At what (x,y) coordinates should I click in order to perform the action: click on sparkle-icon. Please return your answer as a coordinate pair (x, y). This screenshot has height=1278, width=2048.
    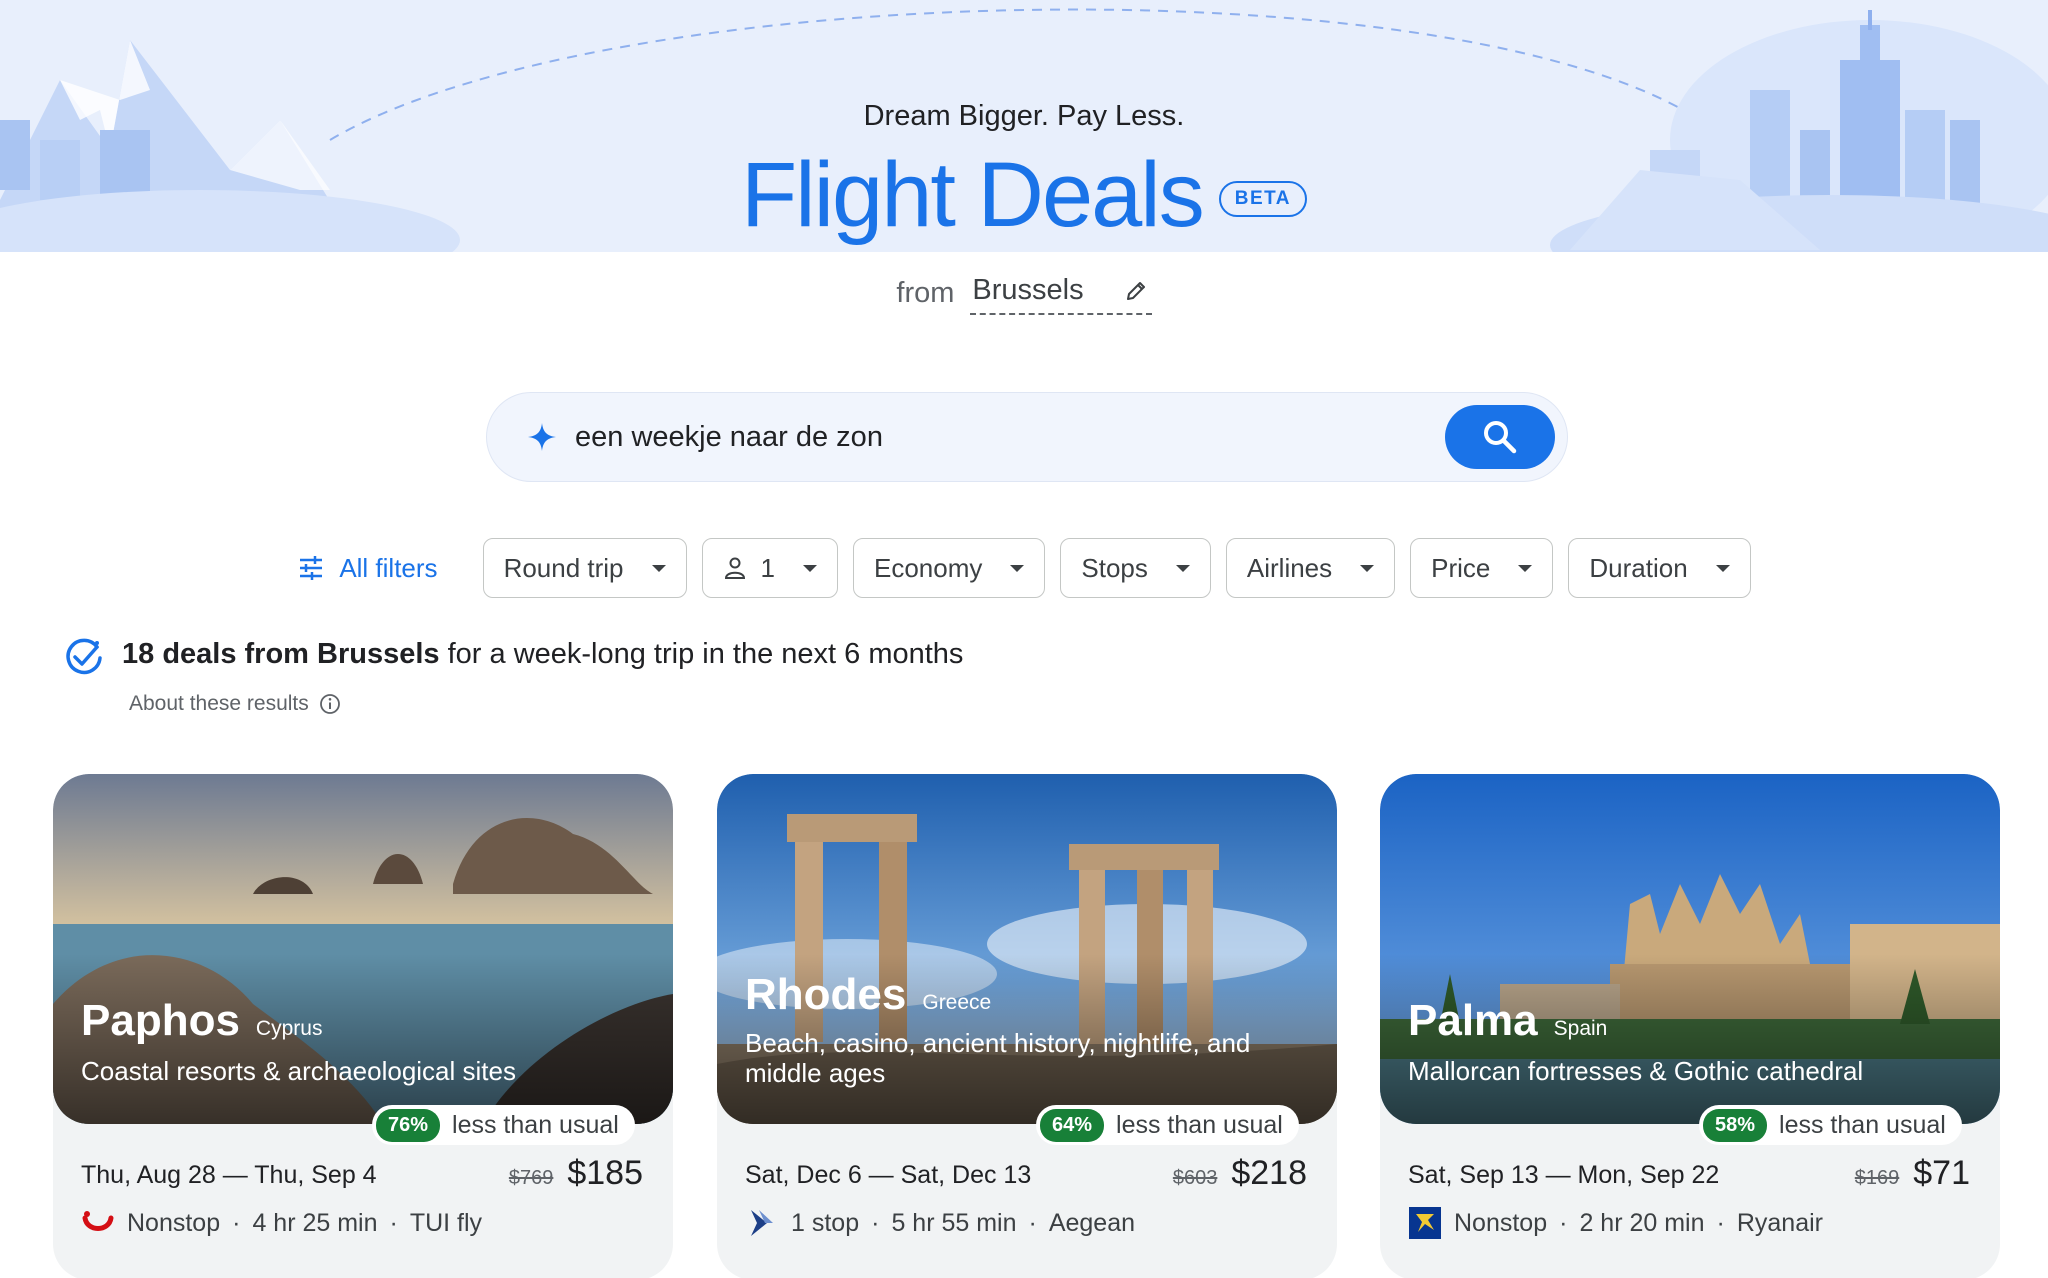
    Looking at the image, I should click on (542, 437).